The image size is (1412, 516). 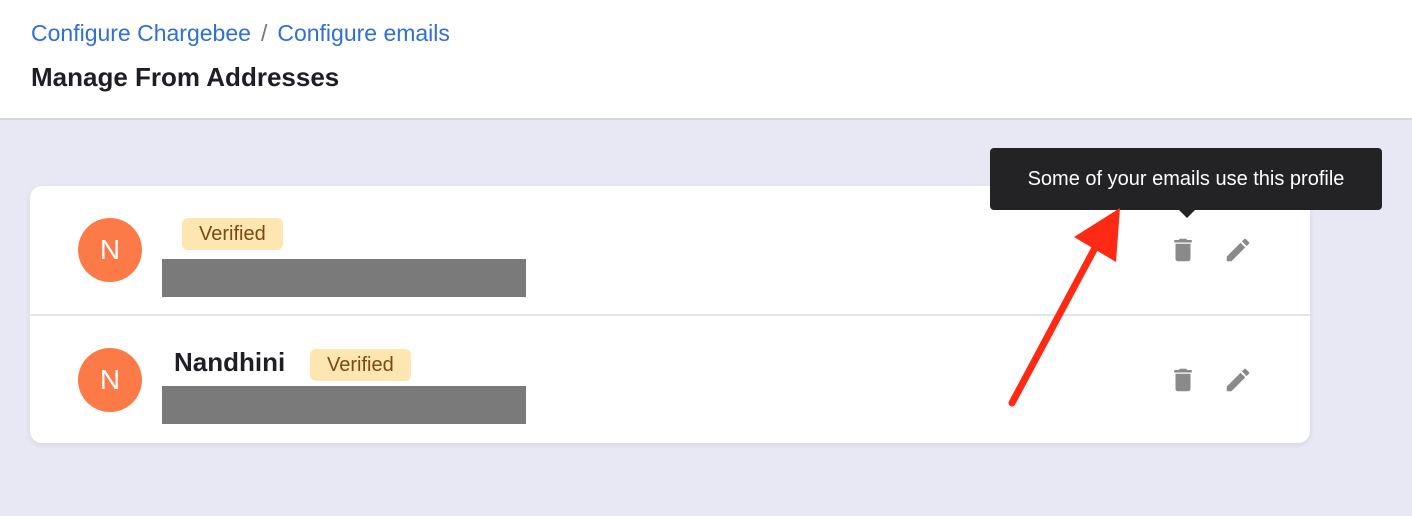 What do you see at coordinates (1064, 307) in the screenshot?
I see `red-arrow-annotation` at bounding box center [1064, 307].